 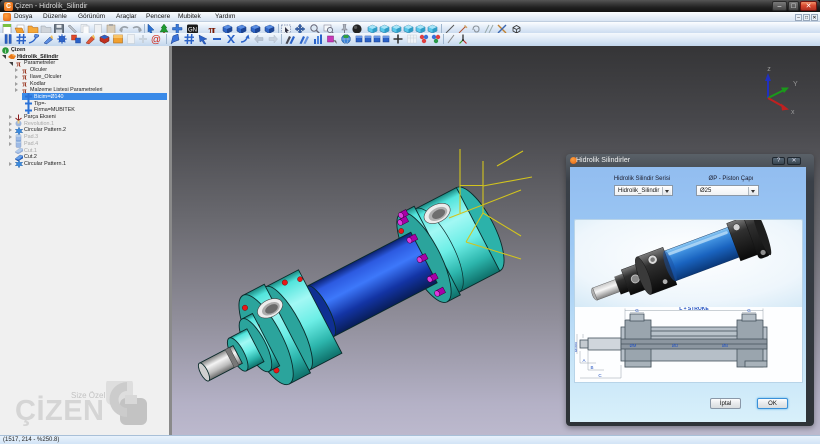 What do you see at coordinates (633, 345) in the screenshot?
I see `svg-text: ØM` at bounding box center [633, 345].